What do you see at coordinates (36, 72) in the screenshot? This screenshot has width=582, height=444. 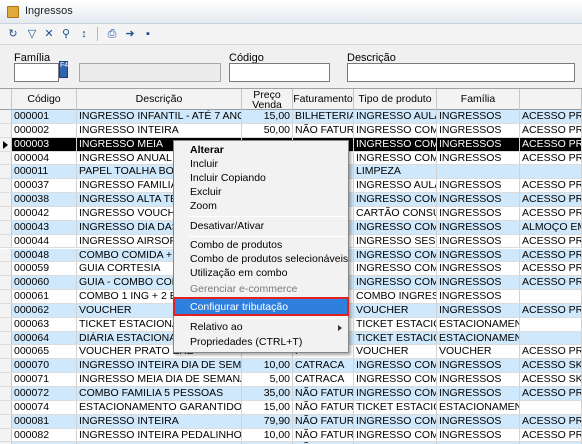 I see `familia-field` at bounding box center [36, 72].